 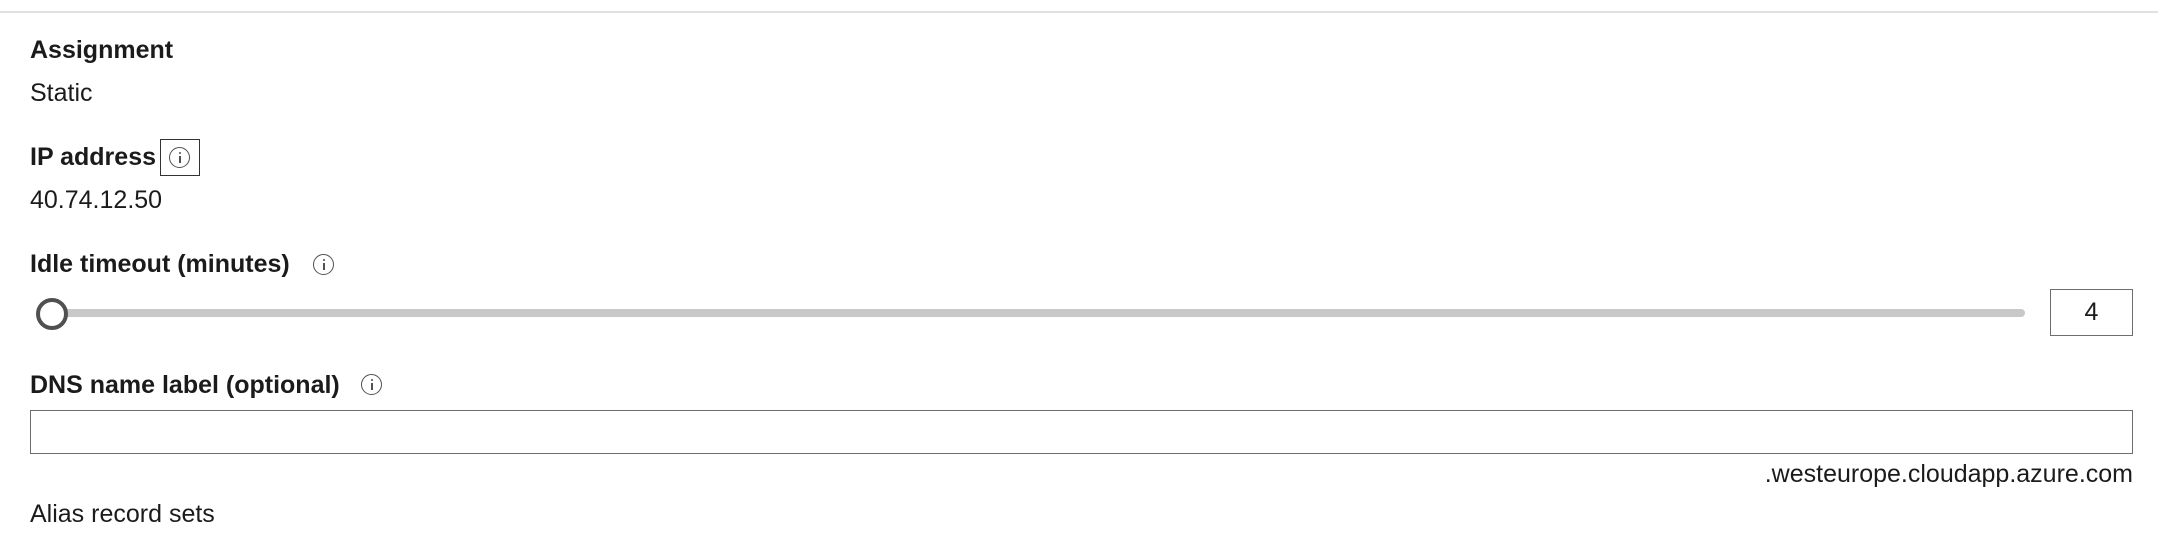 I want to click on idle-timeout-slider-track, so click(x=1032, y=313).